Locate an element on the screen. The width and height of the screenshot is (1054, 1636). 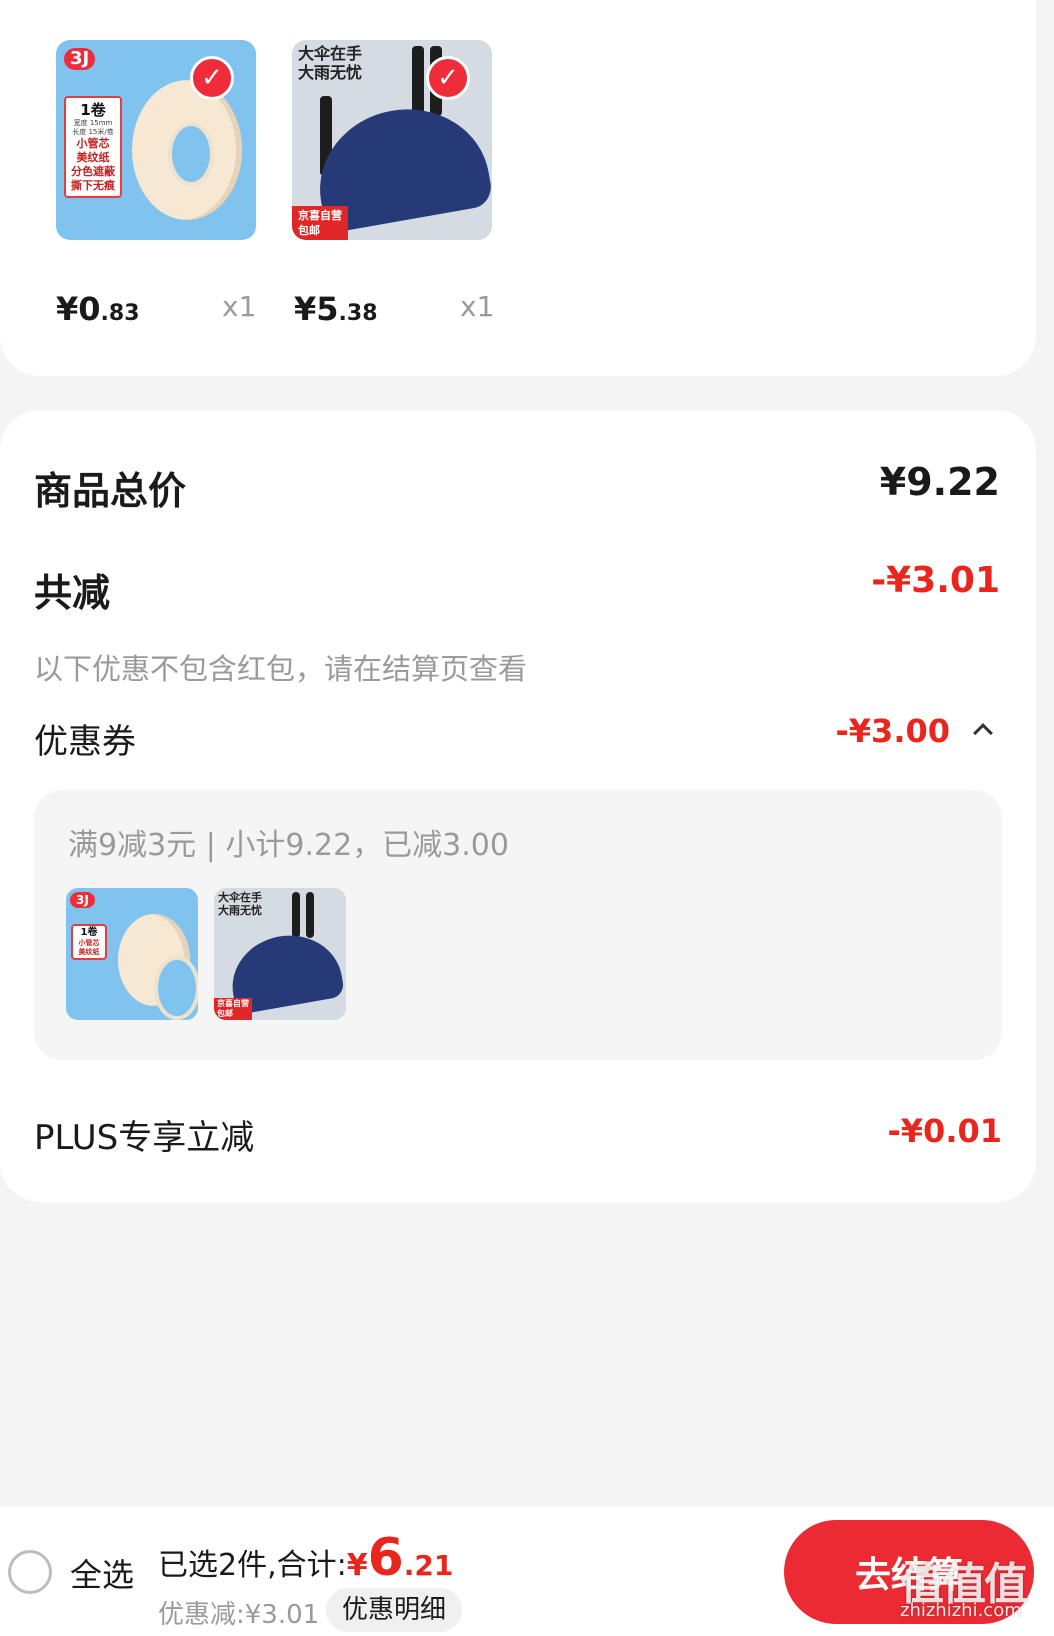
total-reduce-value: -¥3.01 is located at coordinates (935, 580).